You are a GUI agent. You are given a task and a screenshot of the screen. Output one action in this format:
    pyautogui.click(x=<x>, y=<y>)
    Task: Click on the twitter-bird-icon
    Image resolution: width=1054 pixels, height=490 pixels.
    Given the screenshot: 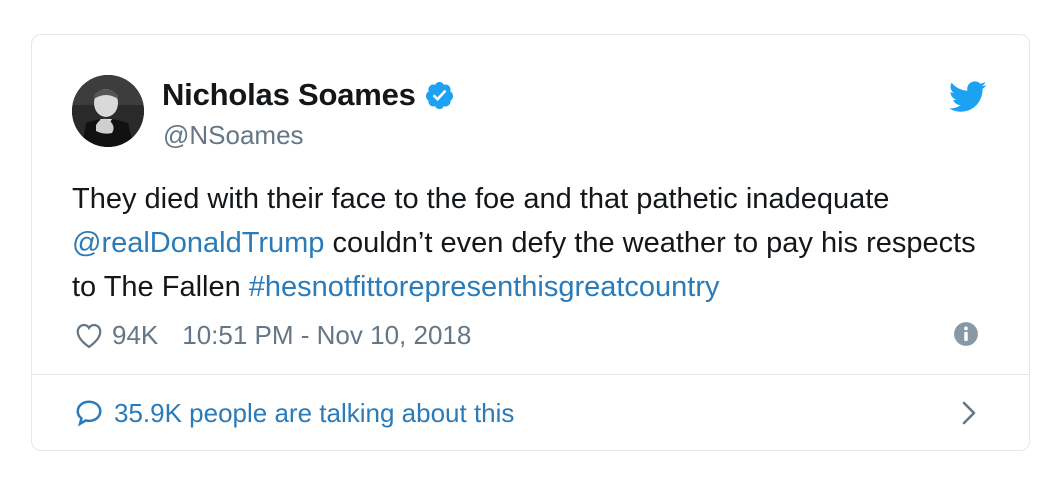 What is the action you would take?
    pyautogui.click(x=968, y=97)
    